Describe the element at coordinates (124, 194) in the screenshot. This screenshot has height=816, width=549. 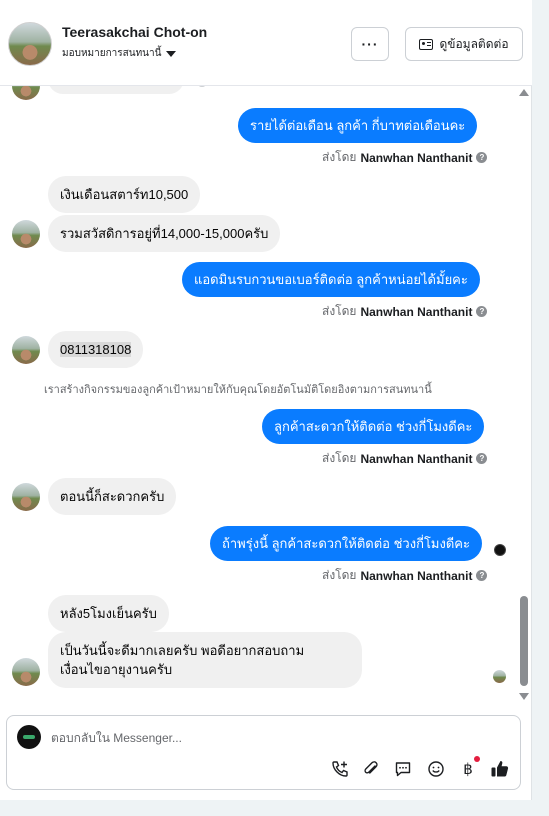
I see `message-bubble-incoming: เงินเดือนสตาร์ท10,500` at that location.